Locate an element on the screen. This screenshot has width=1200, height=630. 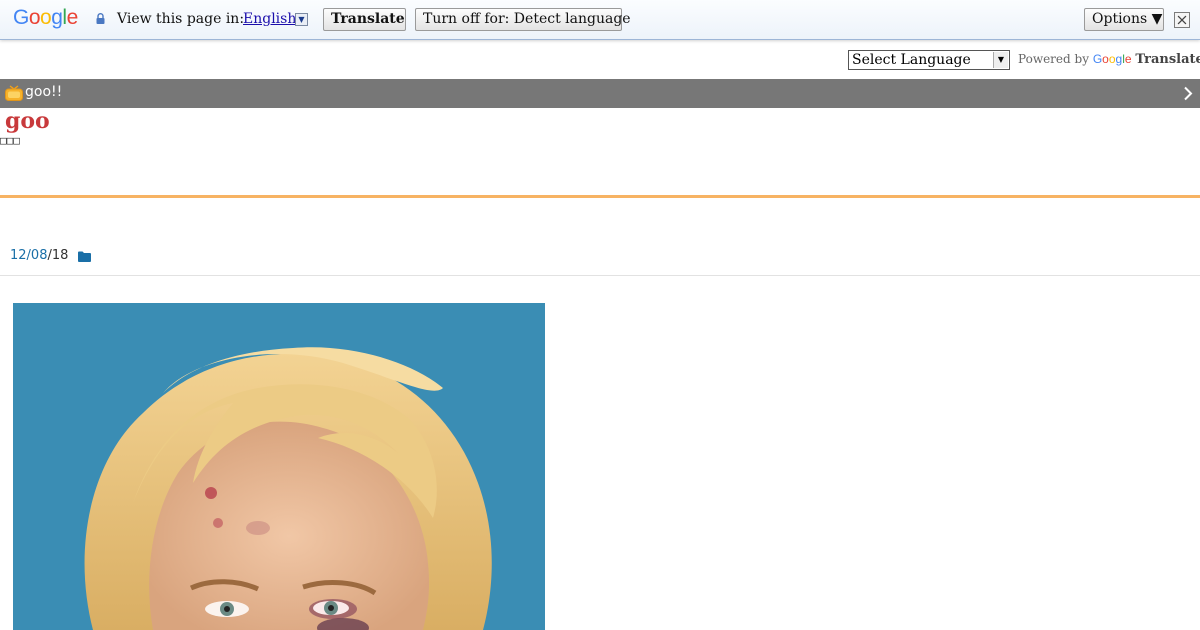
chevron-right-icon is located at coordinates (1188, 93).